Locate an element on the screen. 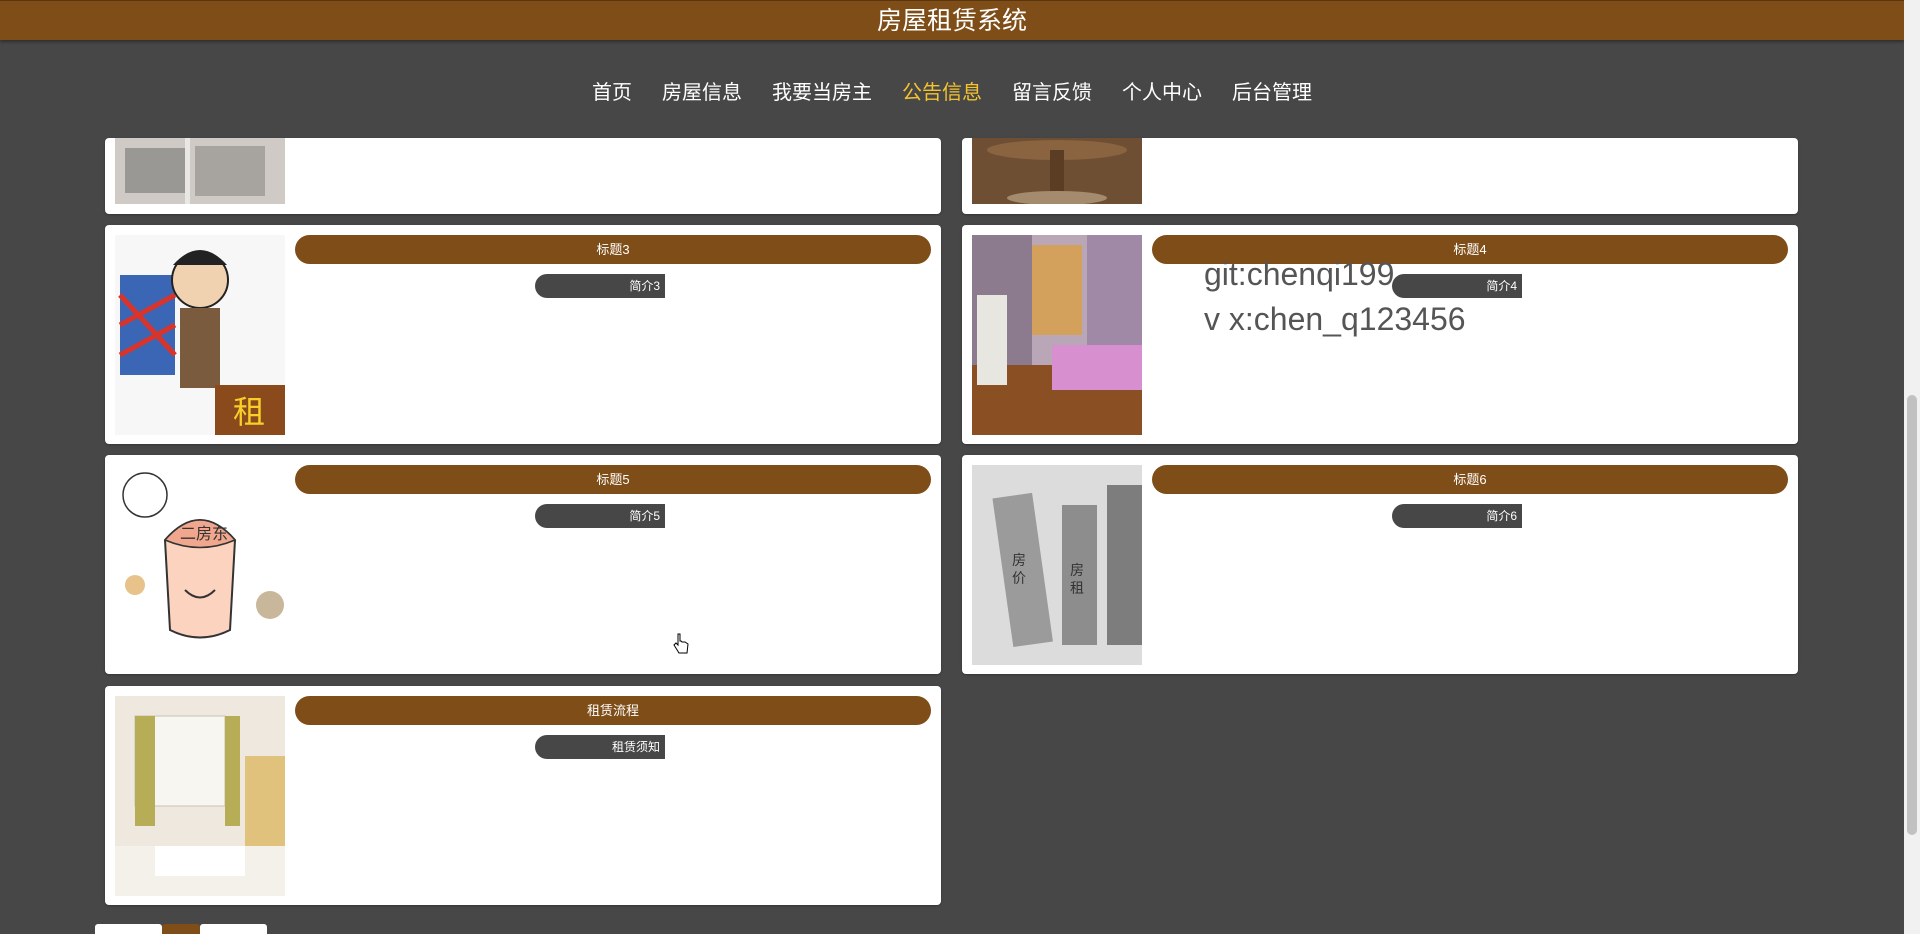 Image resolution: width=1920 pixels, height=934 pixels. watermark-line-2: v x:chen_q123456 is located at coordinates (1335, 319).